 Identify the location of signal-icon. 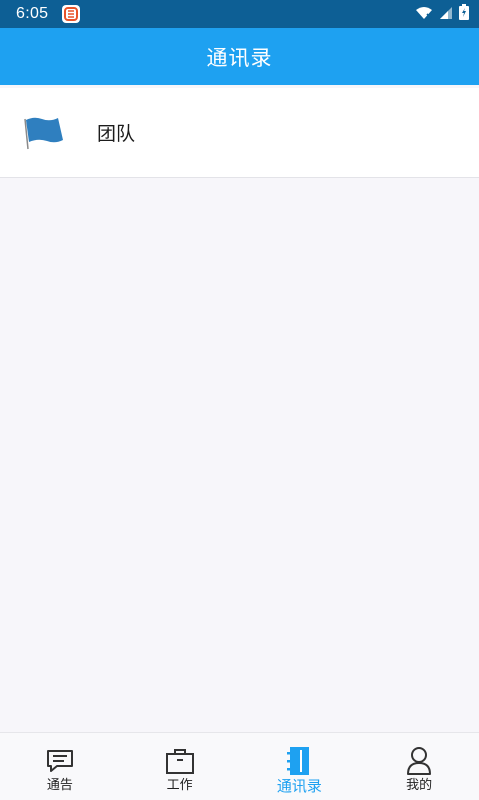
(446, 14).